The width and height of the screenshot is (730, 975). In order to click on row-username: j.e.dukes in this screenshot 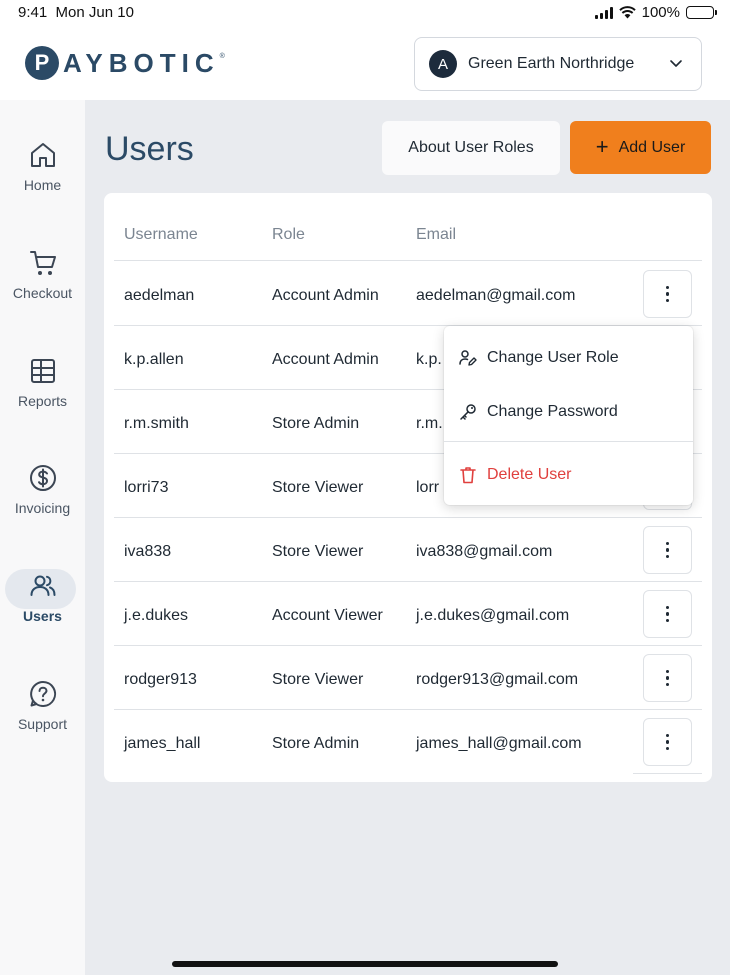, I will do `click(156, 615)`.